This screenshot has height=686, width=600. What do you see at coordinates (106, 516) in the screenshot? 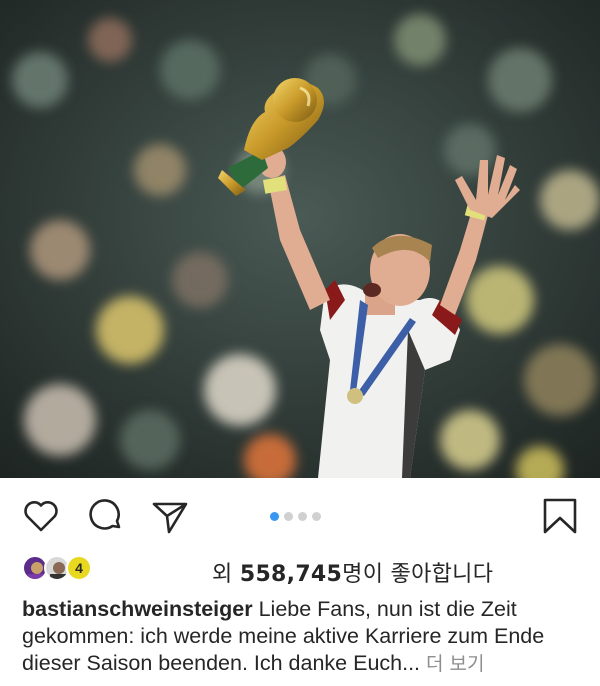
I see `comment-icon` at bounding box center [106, 516].